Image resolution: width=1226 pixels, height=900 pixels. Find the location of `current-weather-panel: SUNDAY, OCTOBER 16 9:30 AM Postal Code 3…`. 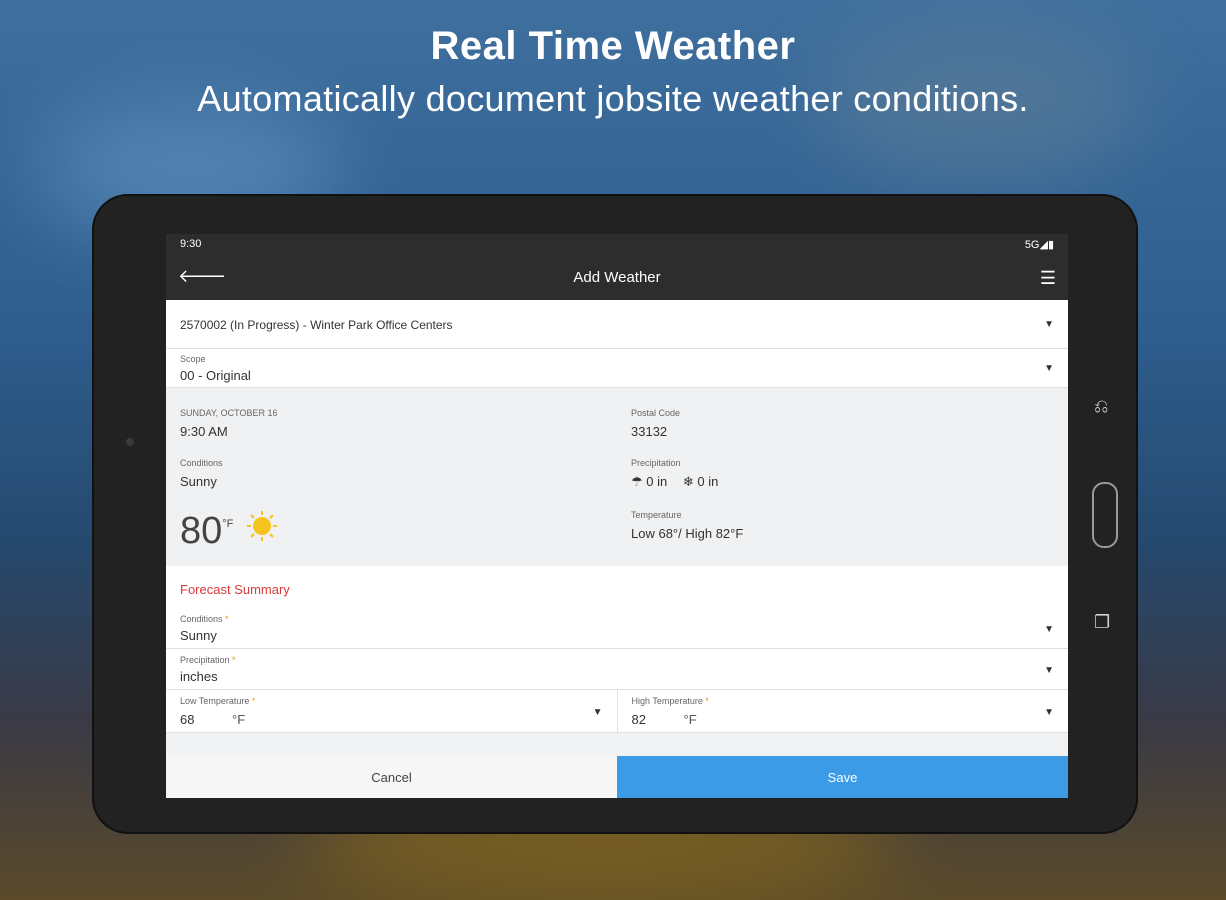

current-weather-panel: SUNDAY, OCTOBER 16 9:30 AM Postal Code 3… is located at coordinates (617, 477).